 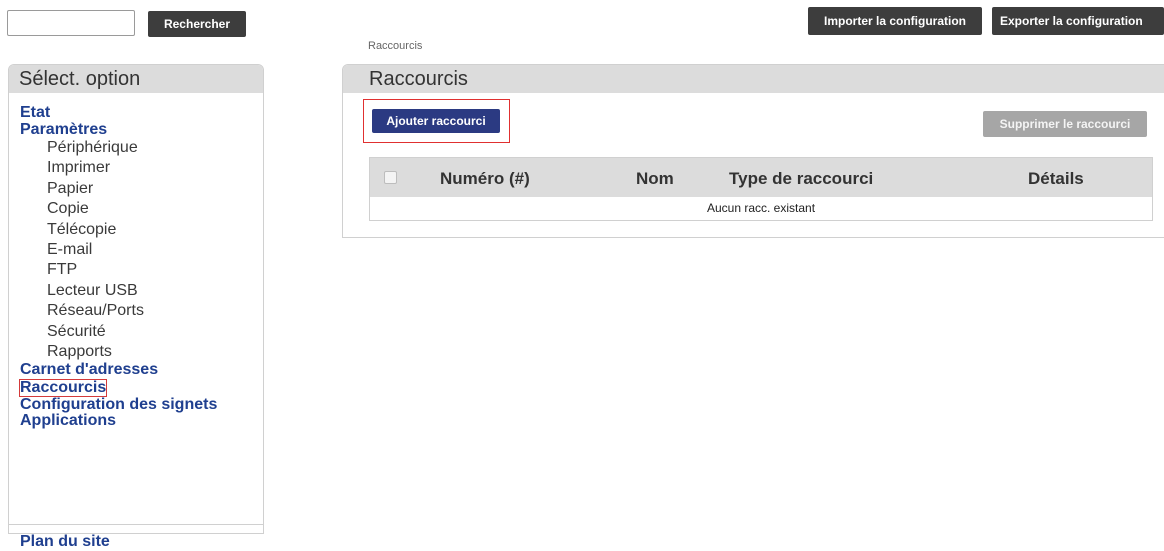 I want to click on sidebar-item-etat: Etat, so click(x=141, y=113).